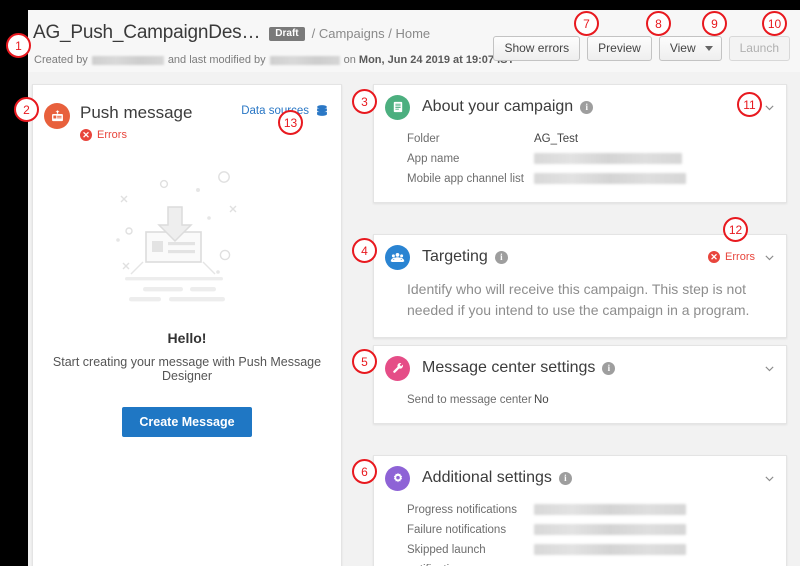 The height and width of the screenshot is (566, 800). Describe the element at coordinates (61, 60) in the screenshot. I see `meta-created-by-label: Created by` at that location.